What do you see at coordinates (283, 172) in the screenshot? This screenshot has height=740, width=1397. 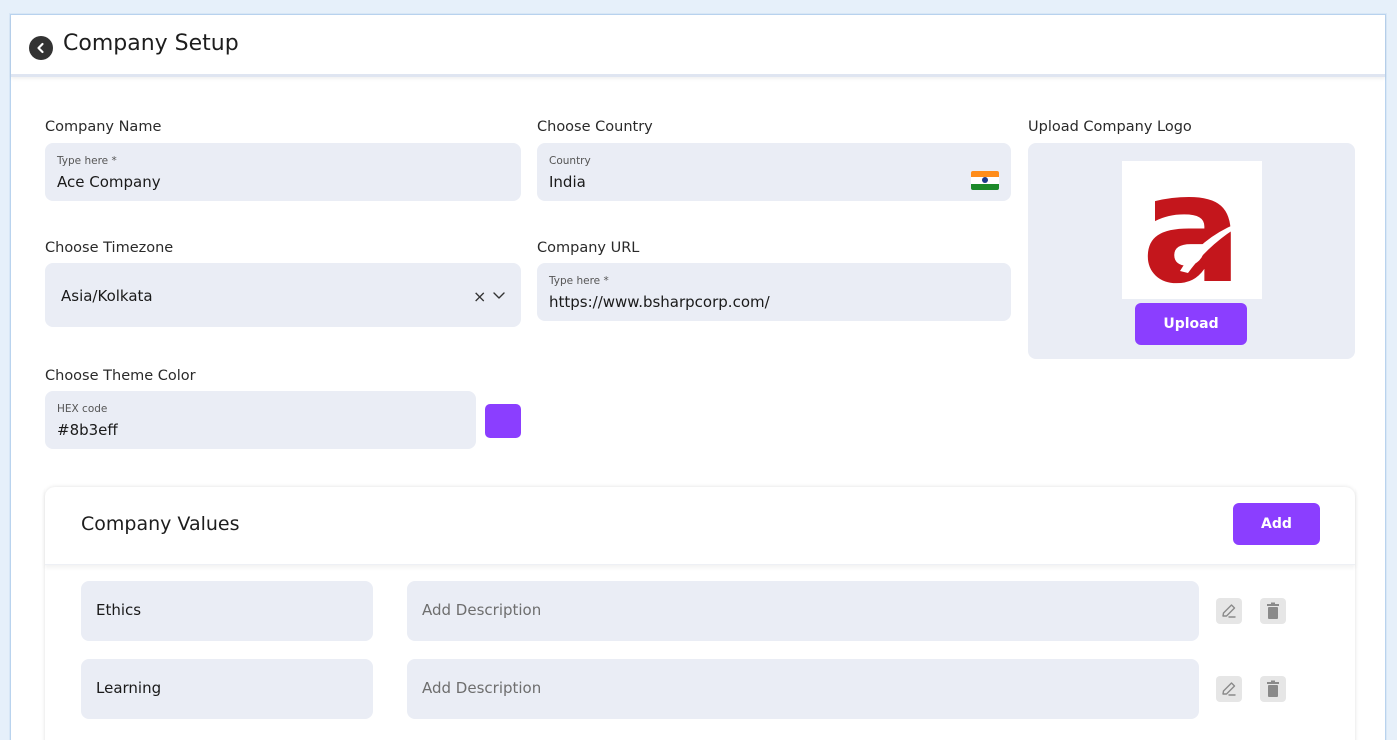 I see `company-name-field: Type here * Ace Company` at bounding box center [283, 172].